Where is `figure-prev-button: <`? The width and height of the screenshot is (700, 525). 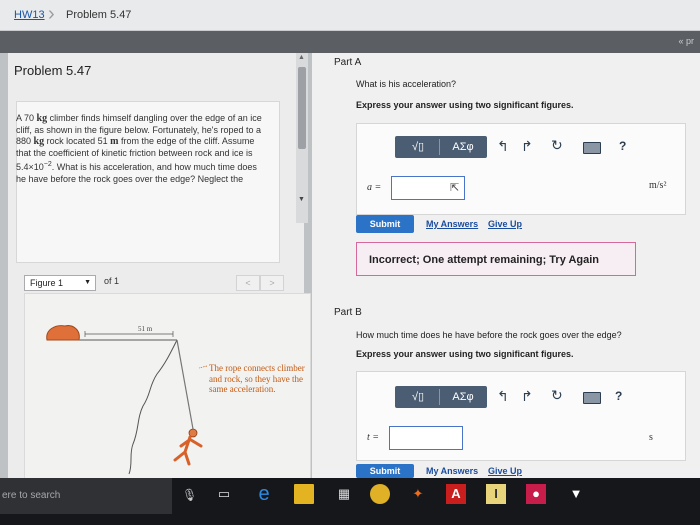
figure-prev-button: < is located at coordinates (248, 283).